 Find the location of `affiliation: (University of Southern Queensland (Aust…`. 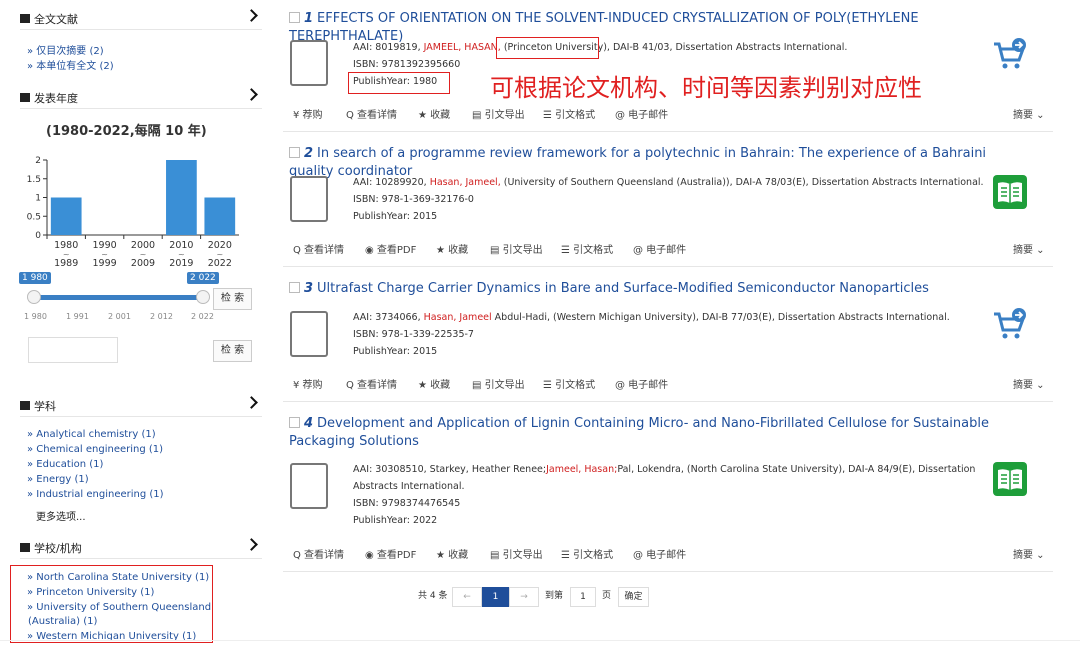

affiliation: (University of Southern Queensland (Aust… is located at coordinates (616, 182).